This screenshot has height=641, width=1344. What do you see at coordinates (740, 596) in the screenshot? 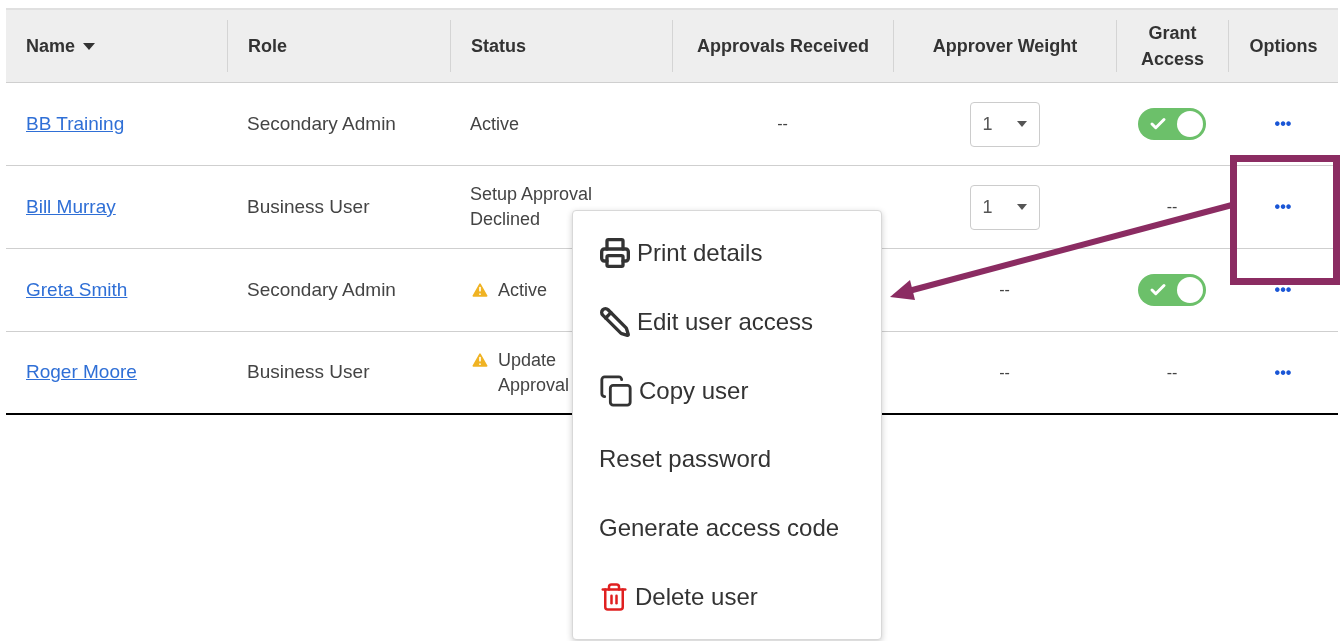
I see `menu-item: Delete user` at bounding box center [740, 596].